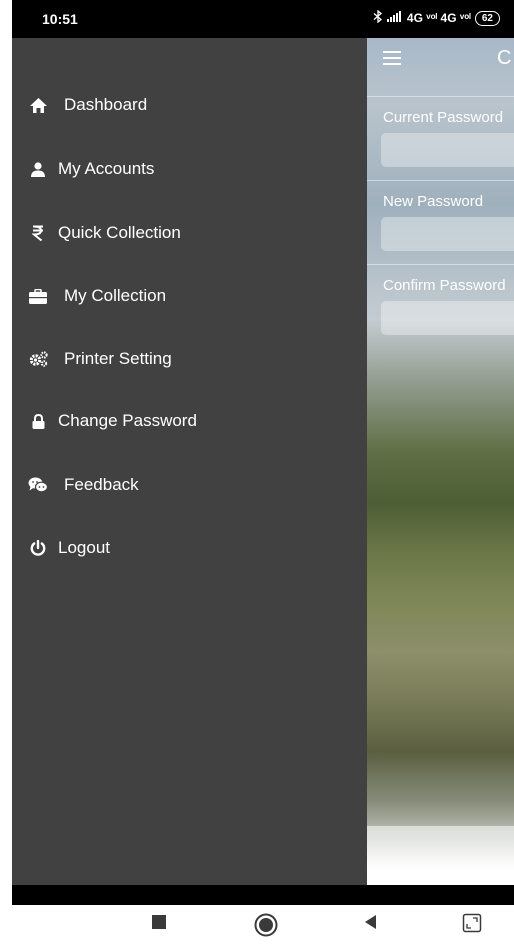 The width and height of the screenshot is (514, 944). What do you see at coordinates (444, 285) in the screenshot?
I see `confirm-password-label: Confirm Password` at bounding box center [444, 285].